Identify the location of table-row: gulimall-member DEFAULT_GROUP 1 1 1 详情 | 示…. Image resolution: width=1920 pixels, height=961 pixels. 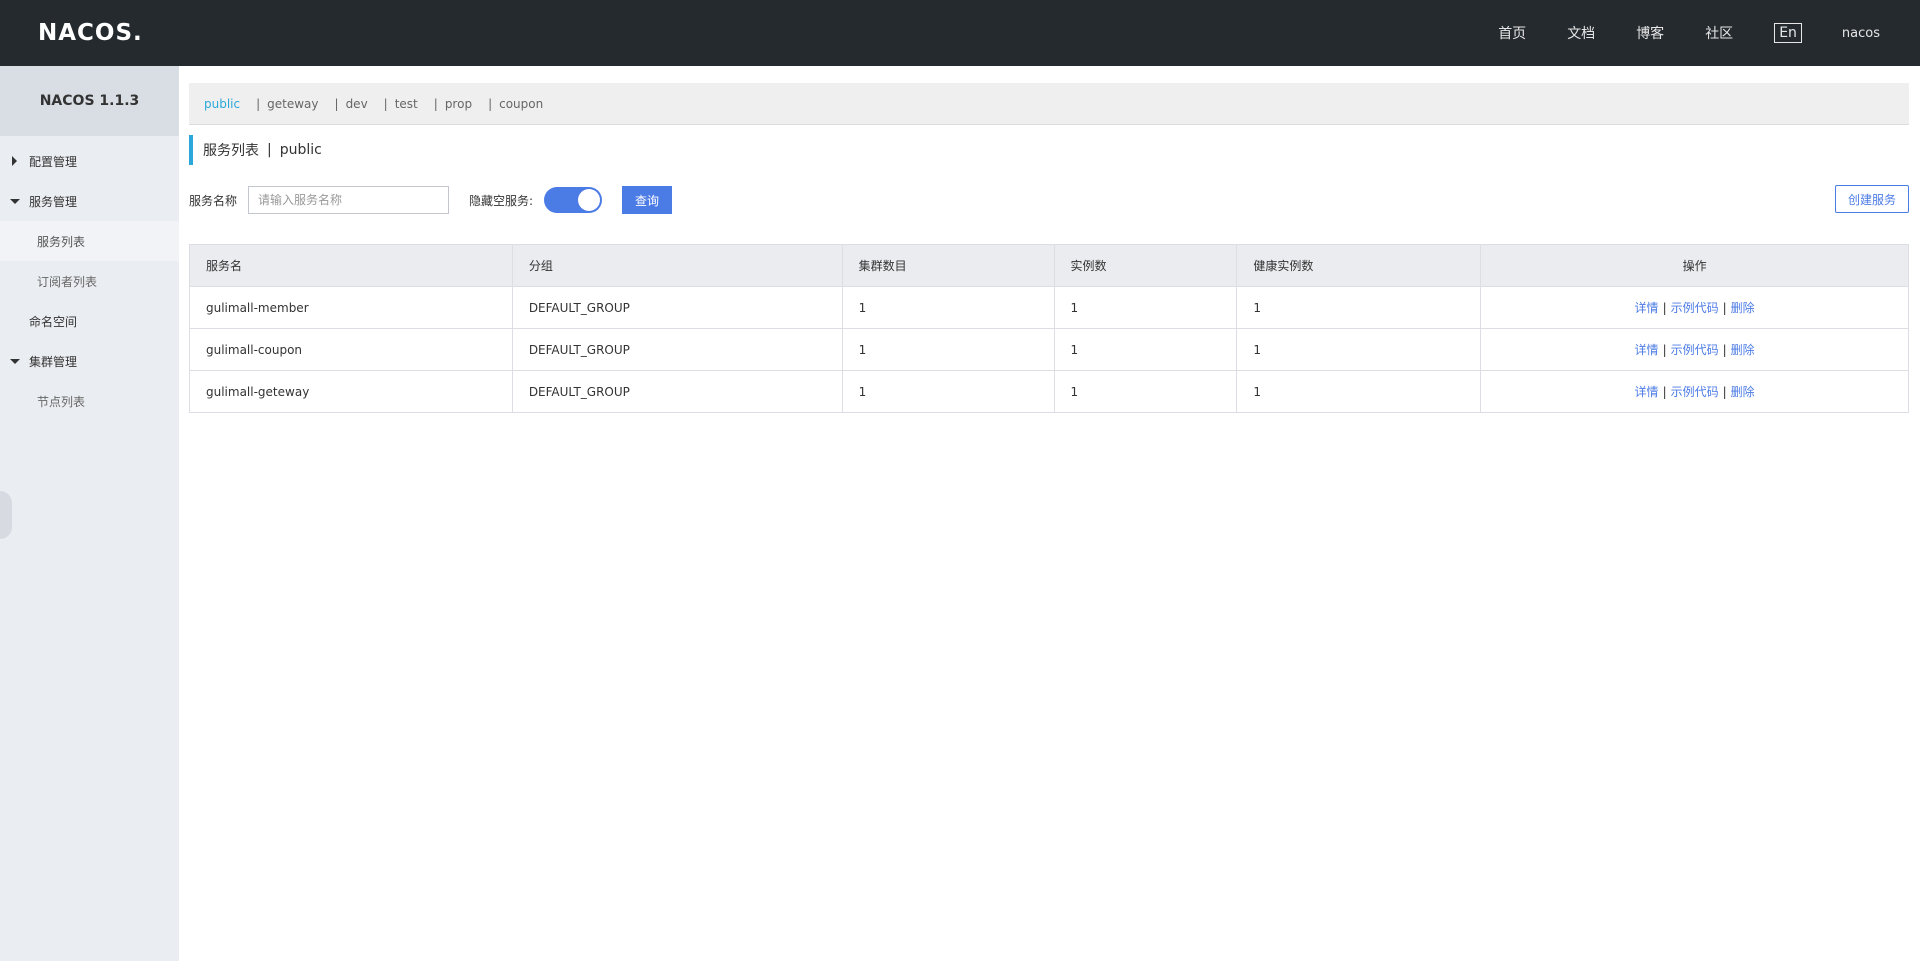
(1049, 307).